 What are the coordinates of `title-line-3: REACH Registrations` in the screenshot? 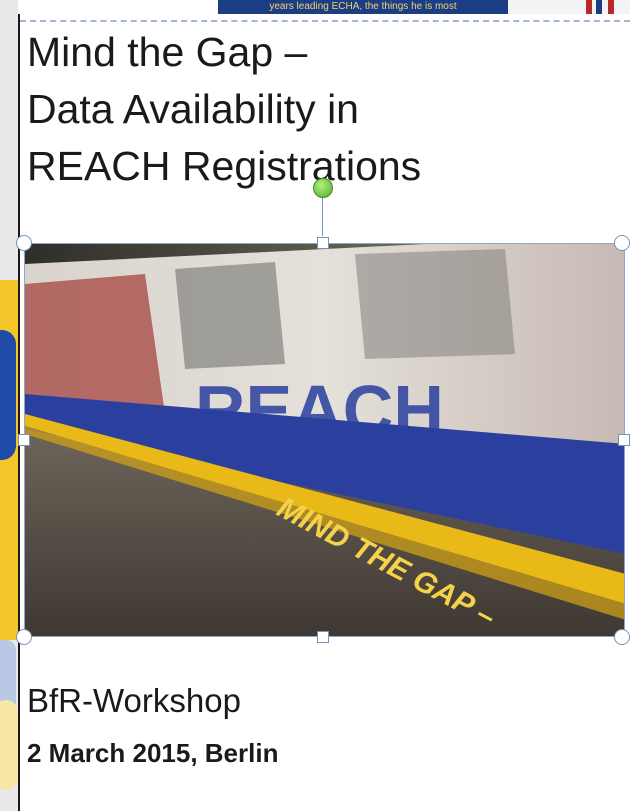 It's located at (224, 166).